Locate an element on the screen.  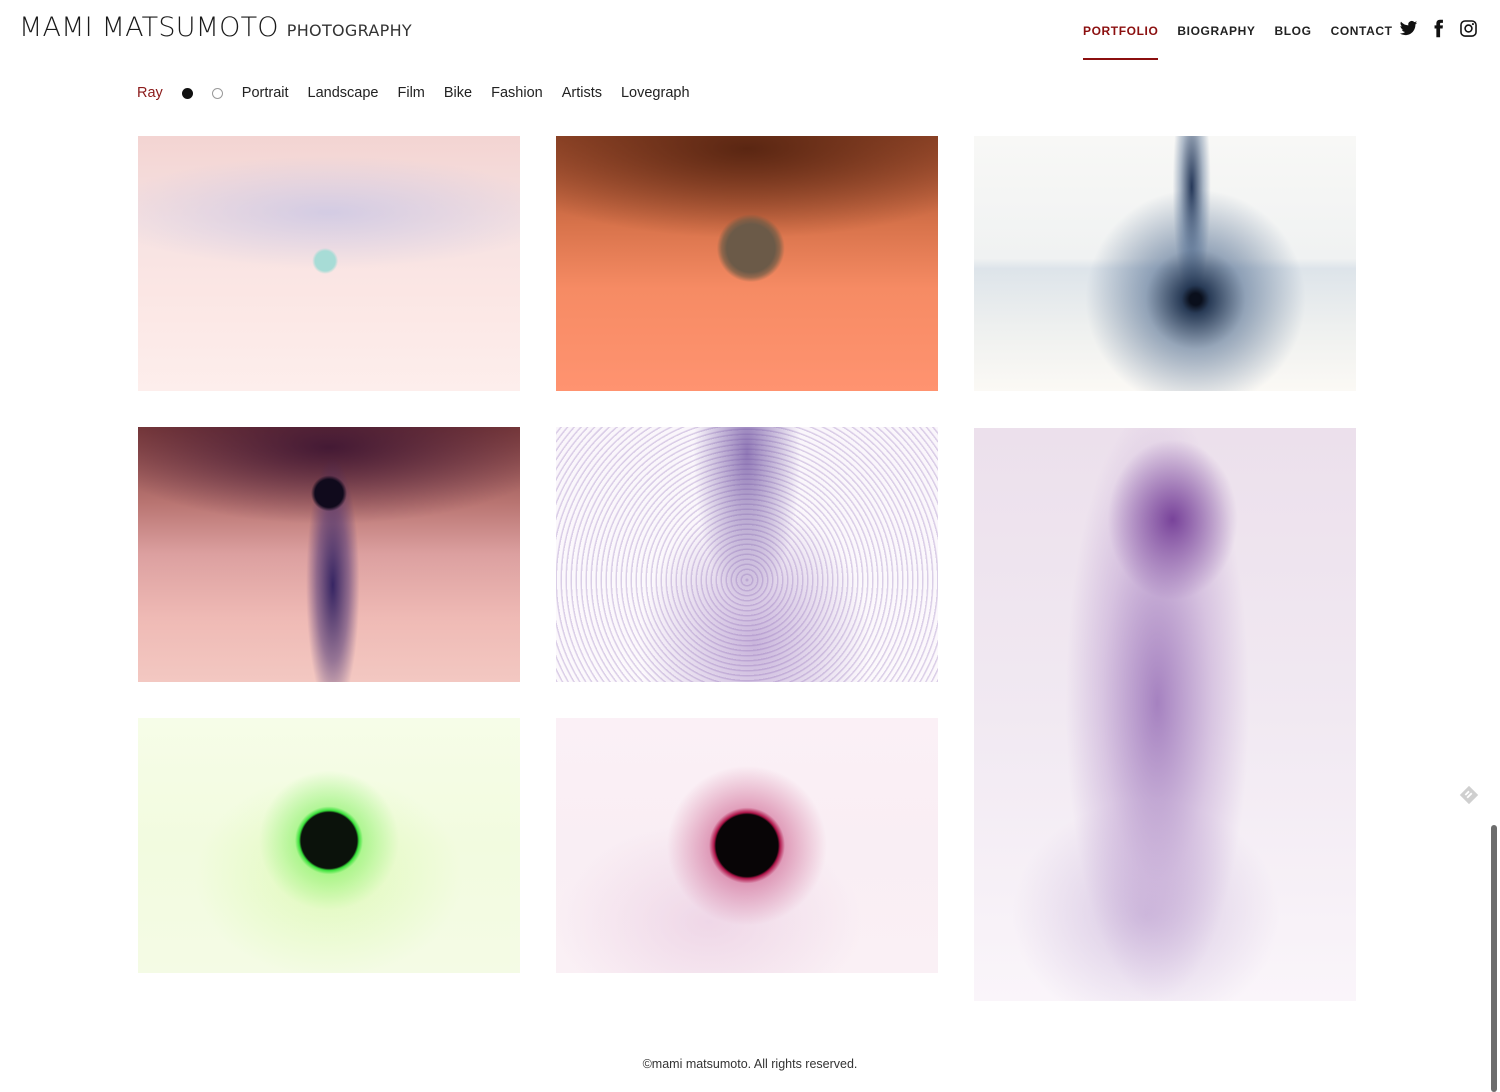
filter-portrait: Portrait is located at coordinates (265, 93).